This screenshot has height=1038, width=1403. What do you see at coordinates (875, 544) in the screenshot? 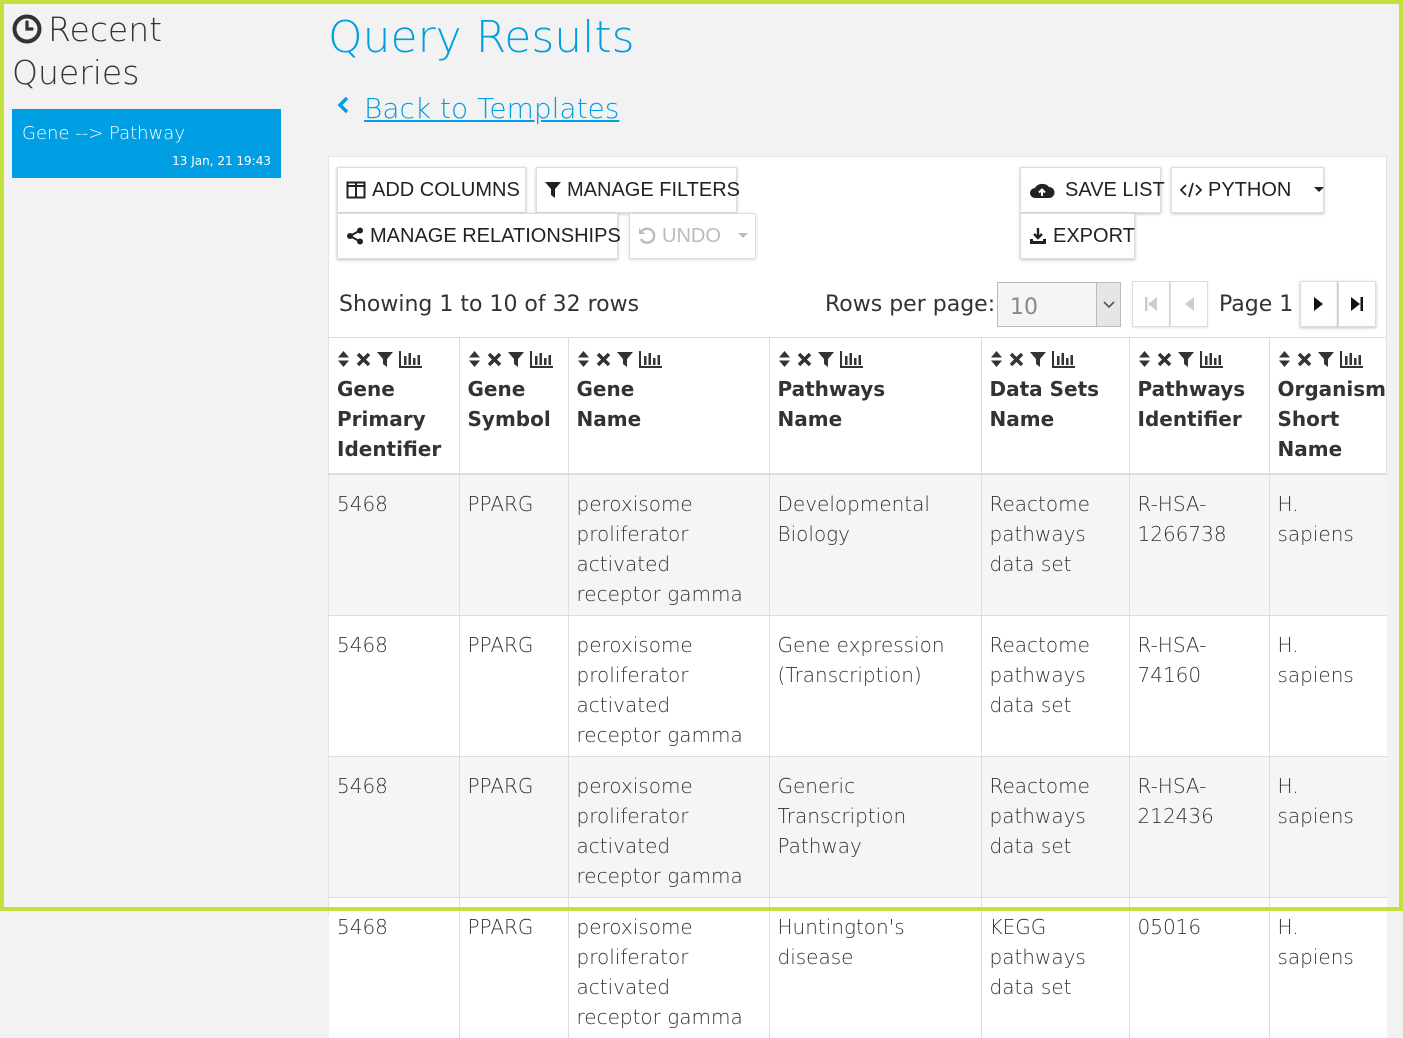
I see `table-cell: Developmental Biology` at bounding box center [875, 544].